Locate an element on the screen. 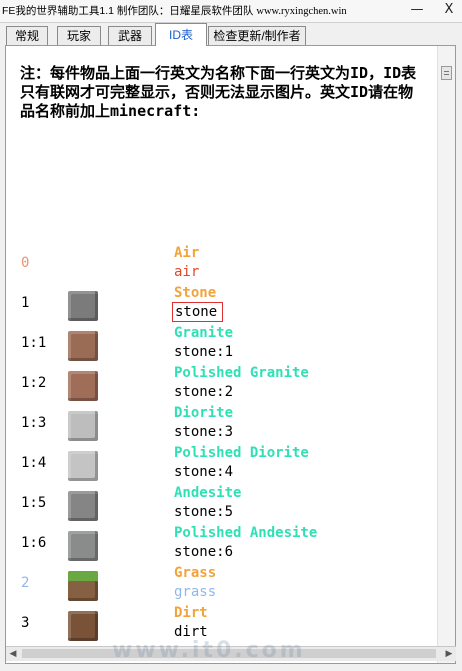  item-code: stone:2 is located at coordinates (203, 392).